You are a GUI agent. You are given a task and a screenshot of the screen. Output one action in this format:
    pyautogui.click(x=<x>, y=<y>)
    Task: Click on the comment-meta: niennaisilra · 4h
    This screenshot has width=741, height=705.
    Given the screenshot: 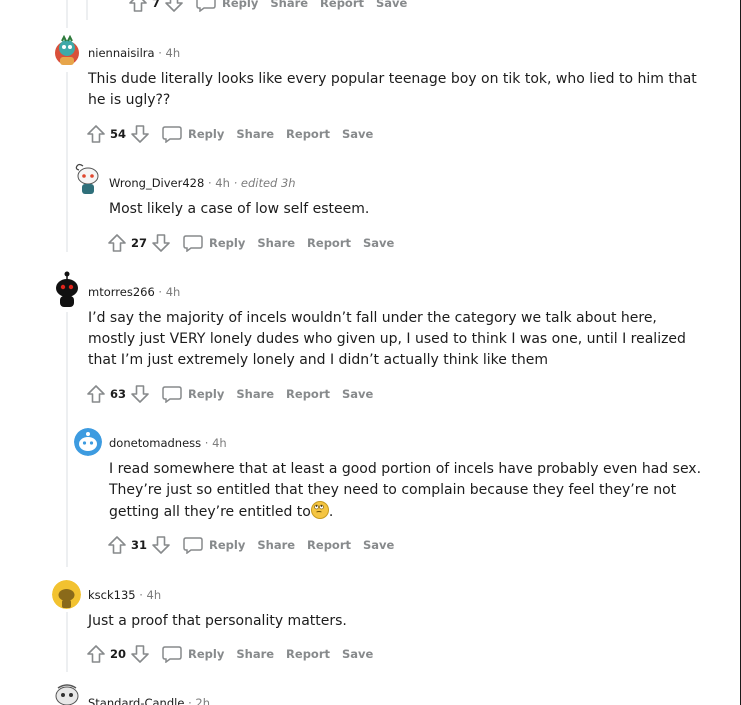 What is the action you would take?
    pyautogui.click(x=134, y=53)
    